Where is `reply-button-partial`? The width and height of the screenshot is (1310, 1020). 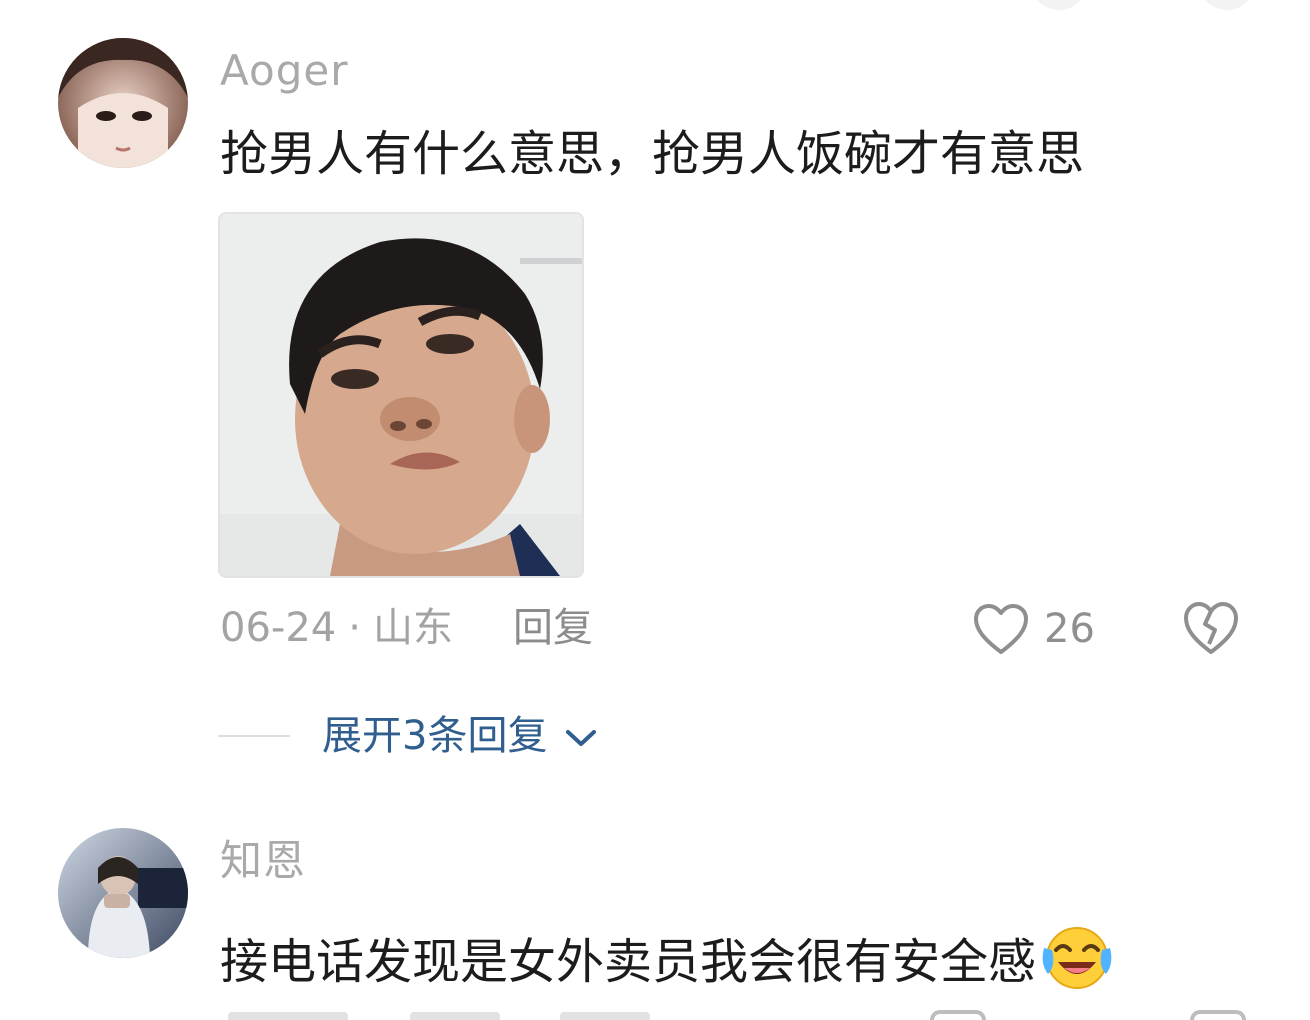
reply-button-partial is located at coordinates (605, 1016).